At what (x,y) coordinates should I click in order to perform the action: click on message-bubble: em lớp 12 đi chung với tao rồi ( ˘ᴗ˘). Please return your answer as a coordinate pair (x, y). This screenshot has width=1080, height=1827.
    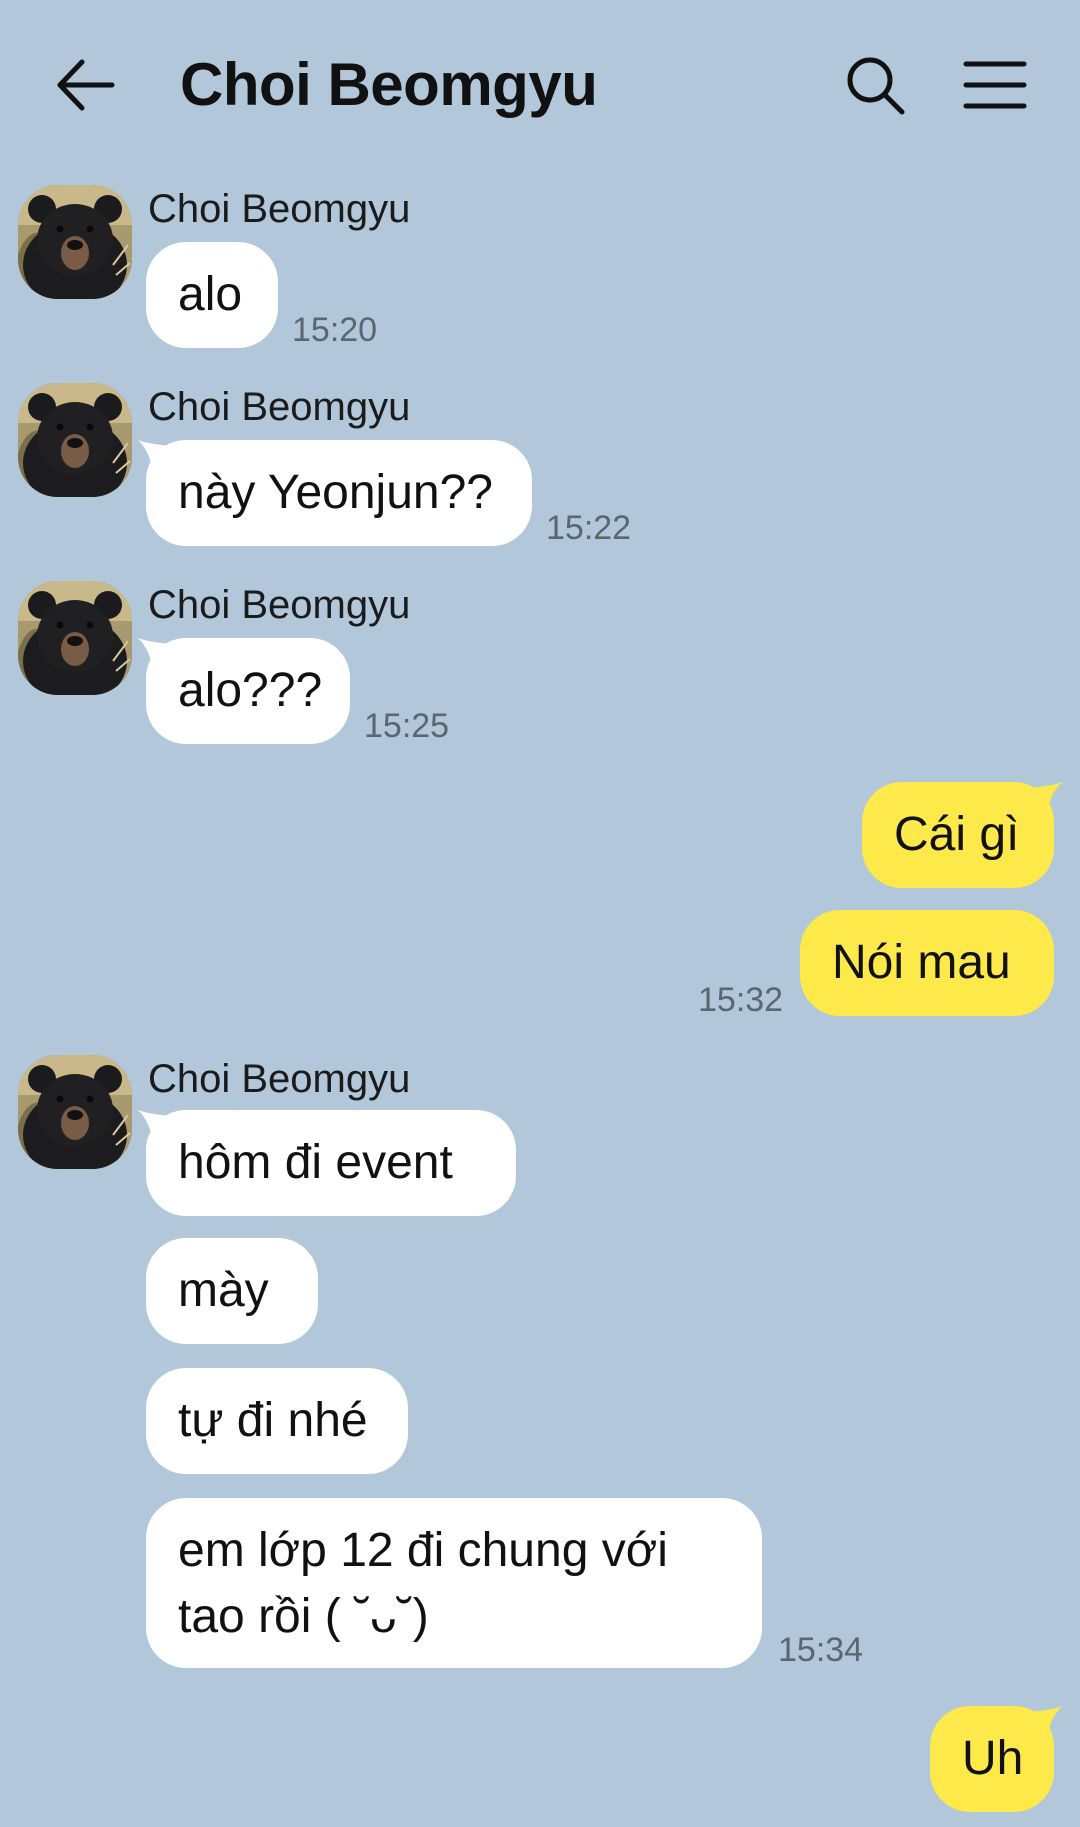
    Looking at the image, I should click on (454, 1583).